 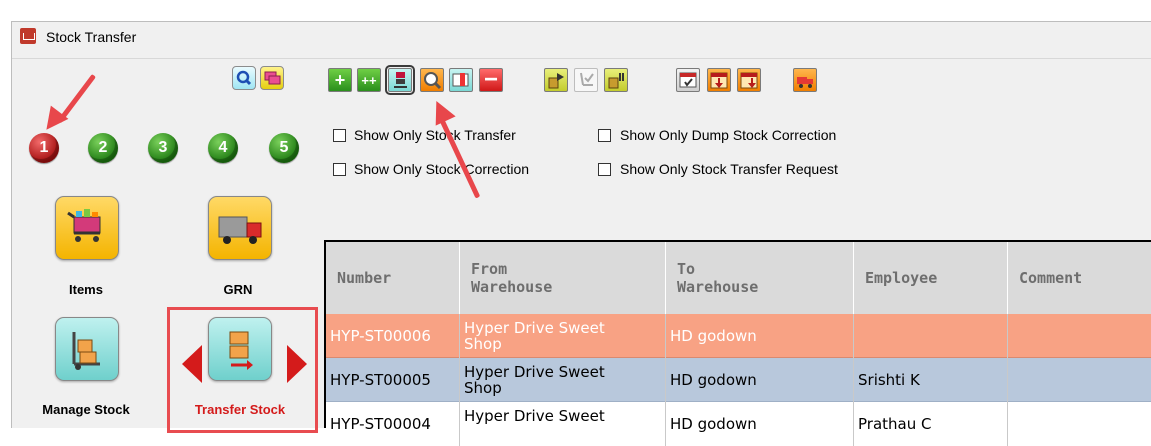 I want to click on page-2-label: 2, so click(x=103, y=147).